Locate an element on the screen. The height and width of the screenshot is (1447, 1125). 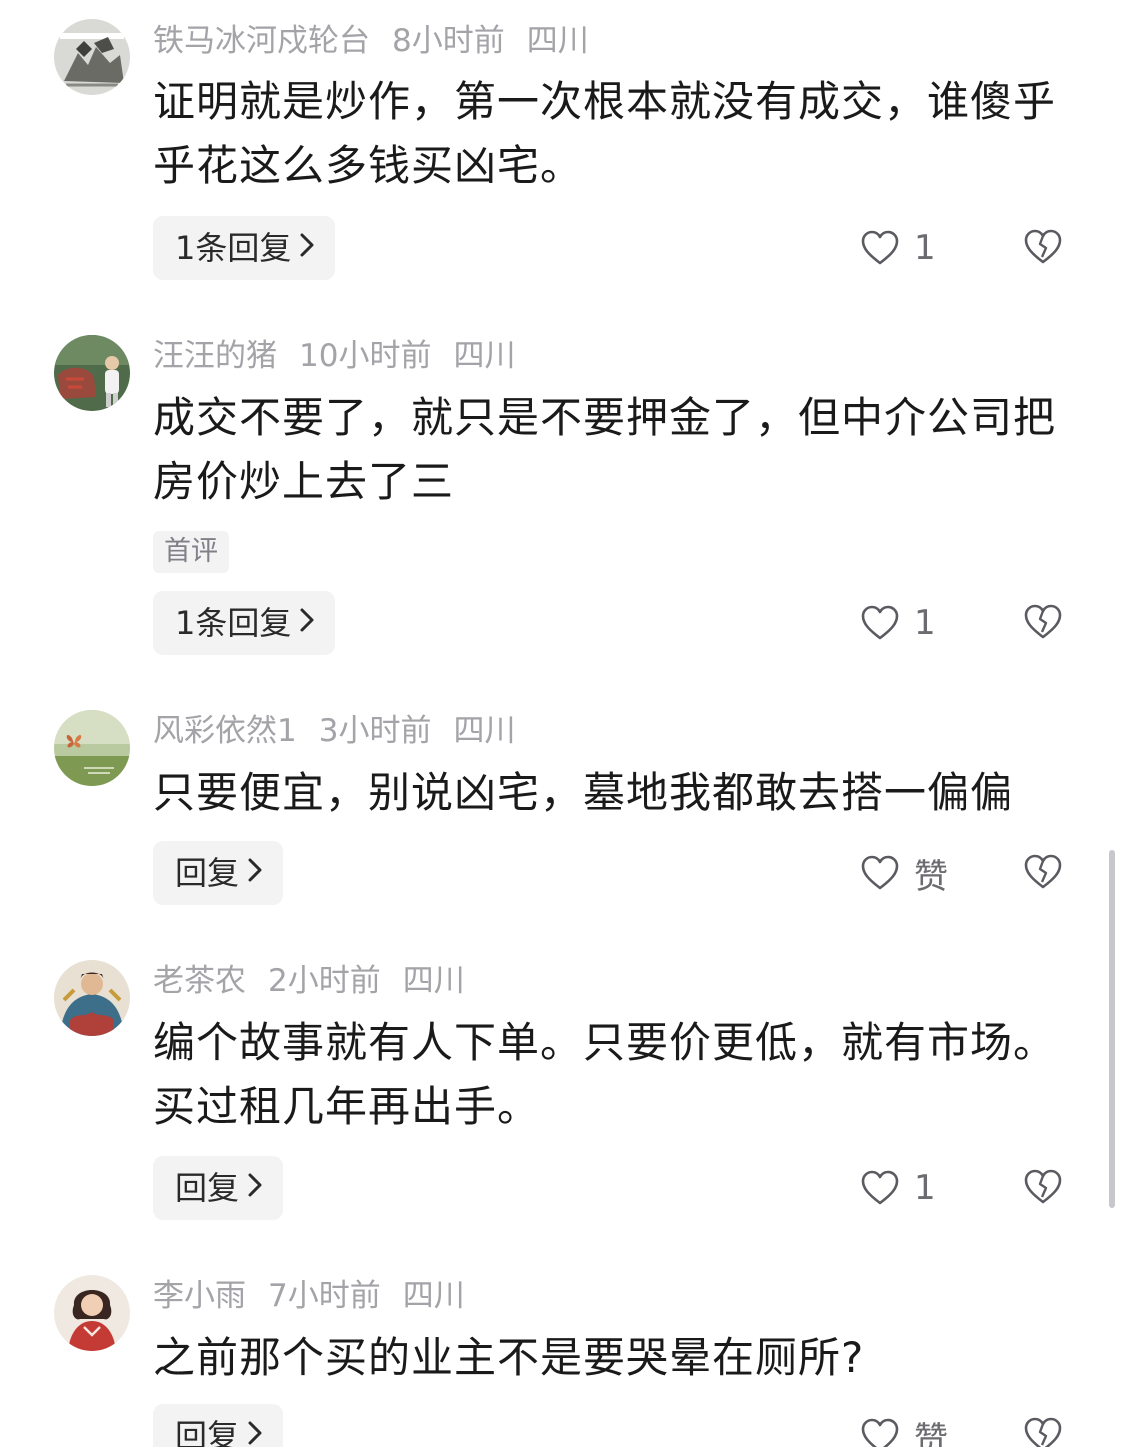
comment-time: 3小时前 is located at coordinates (375, 731).